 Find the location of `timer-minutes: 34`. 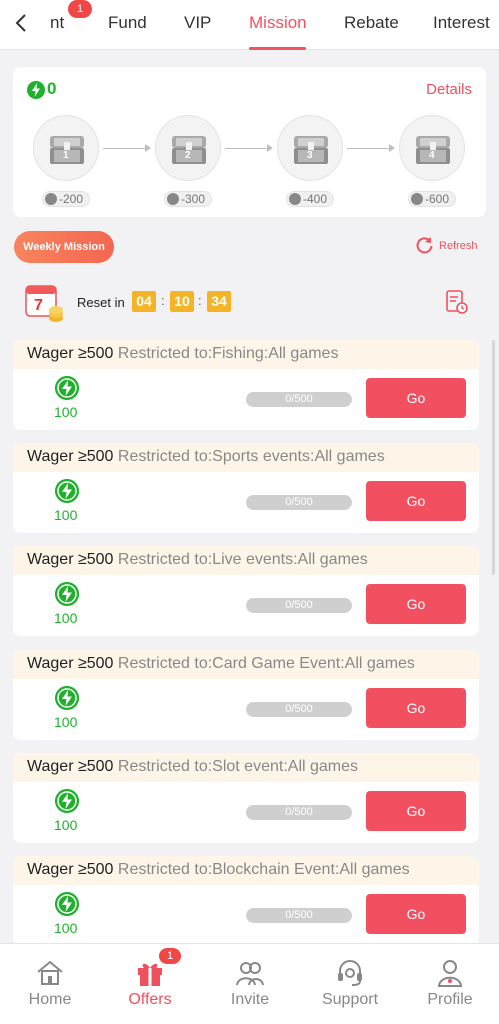

timer-minutes: 34 is located at coordinates (219, 301).